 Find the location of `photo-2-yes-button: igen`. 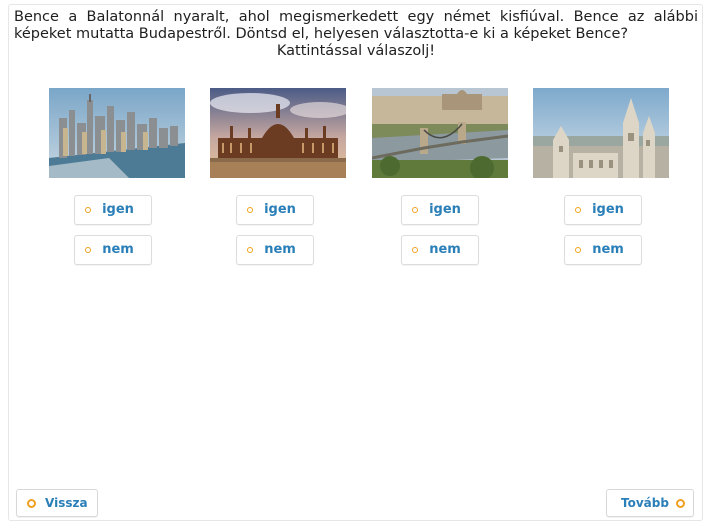

photo-2-yes-button: igen is located at coordinates (275, 210).